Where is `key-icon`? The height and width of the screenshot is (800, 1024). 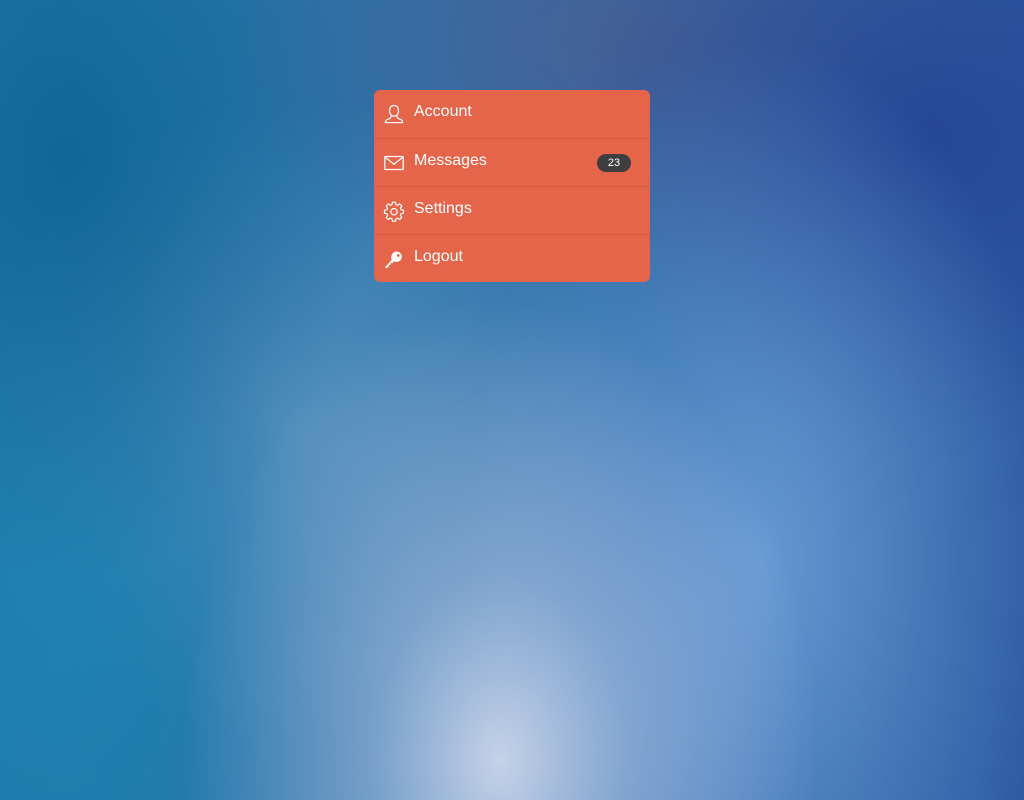 key-icon is located at coordinates (394, 259).